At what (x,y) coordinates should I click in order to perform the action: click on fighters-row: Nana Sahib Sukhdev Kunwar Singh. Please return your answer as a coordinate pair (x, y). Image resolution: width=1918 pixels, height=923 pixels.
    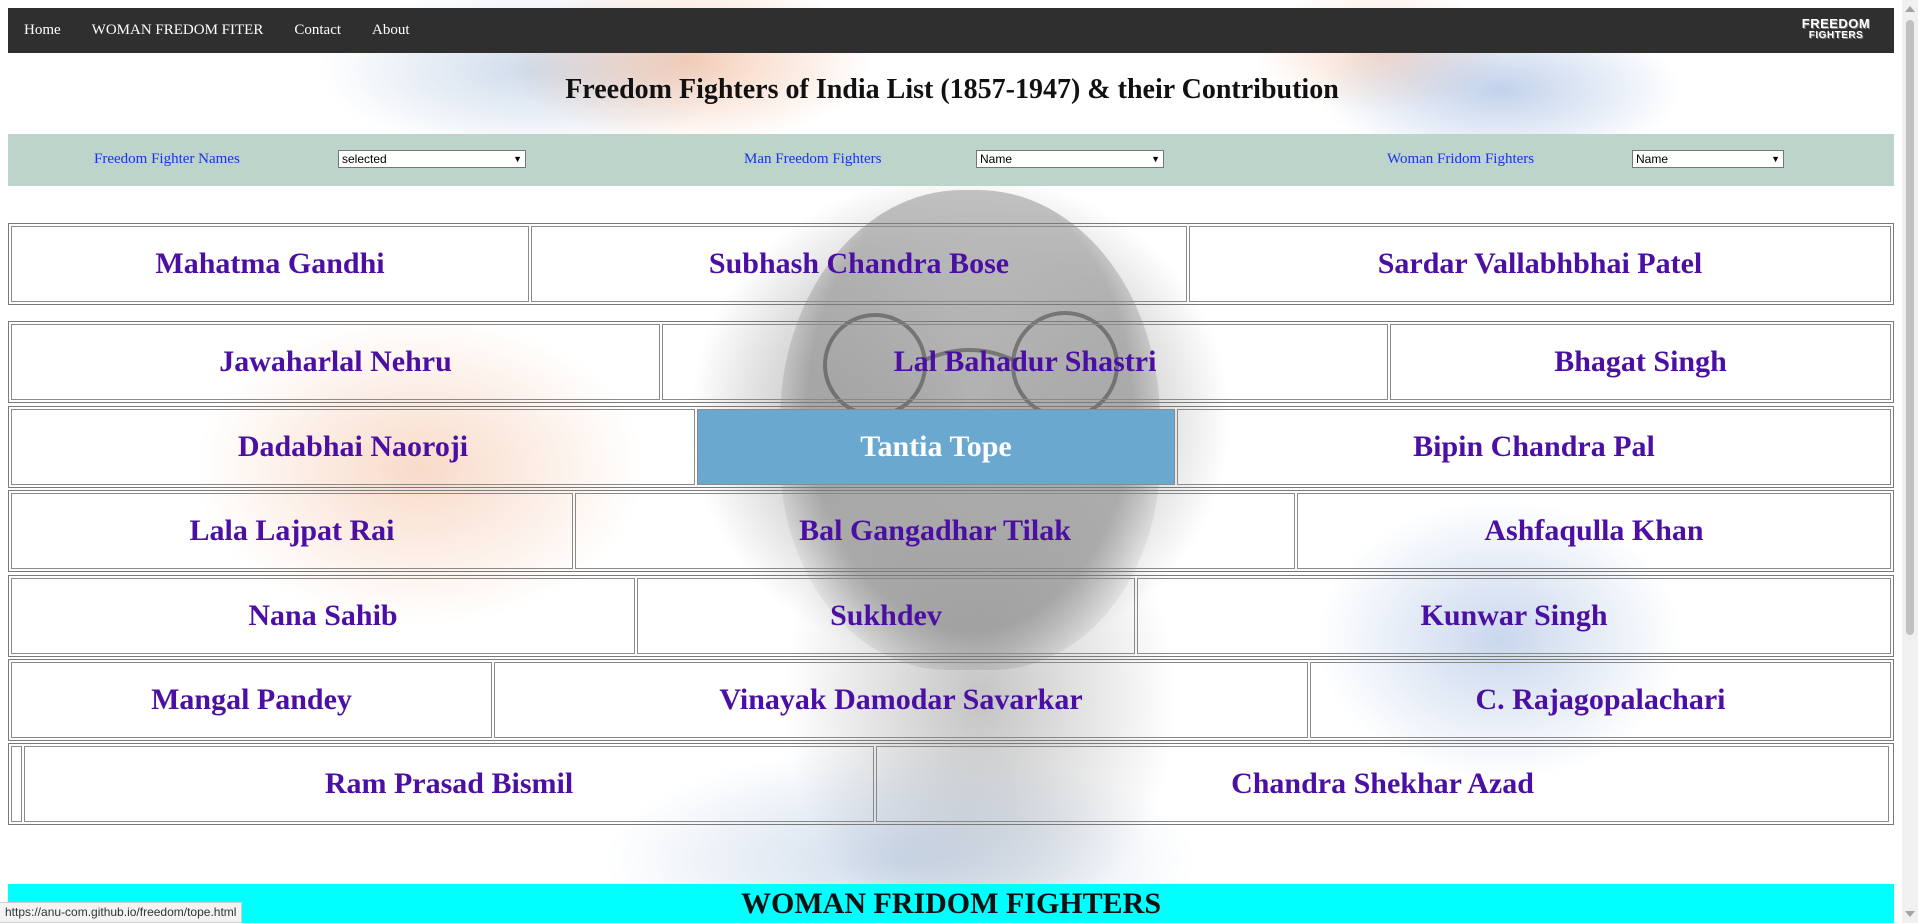
    Looking at the image, I should click on (951, 616).